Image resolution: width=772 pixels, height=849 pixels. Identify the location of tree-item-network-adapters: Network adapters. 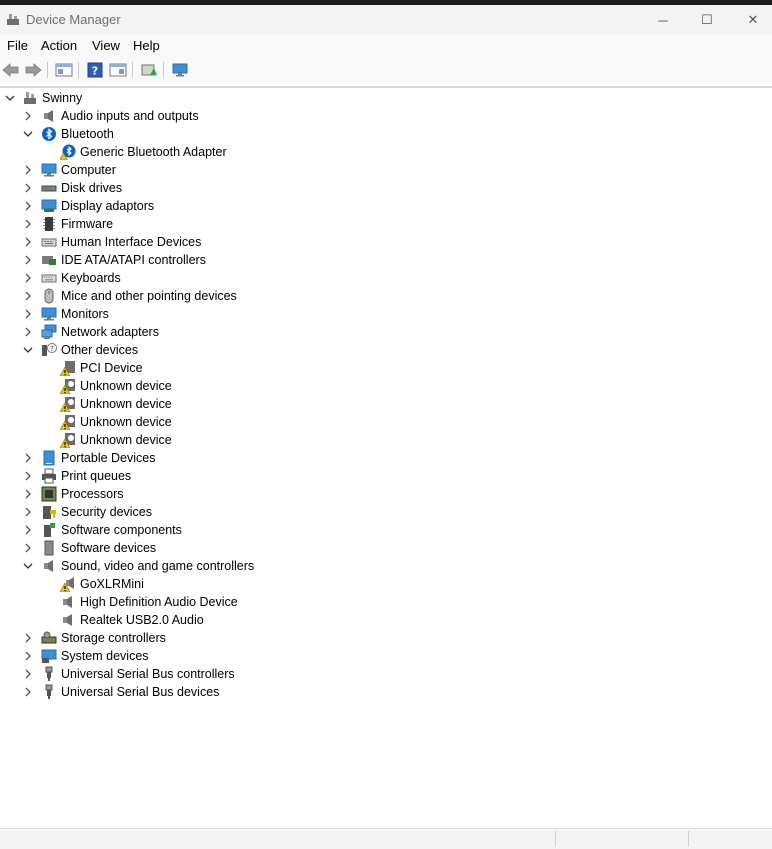
(386, 332).